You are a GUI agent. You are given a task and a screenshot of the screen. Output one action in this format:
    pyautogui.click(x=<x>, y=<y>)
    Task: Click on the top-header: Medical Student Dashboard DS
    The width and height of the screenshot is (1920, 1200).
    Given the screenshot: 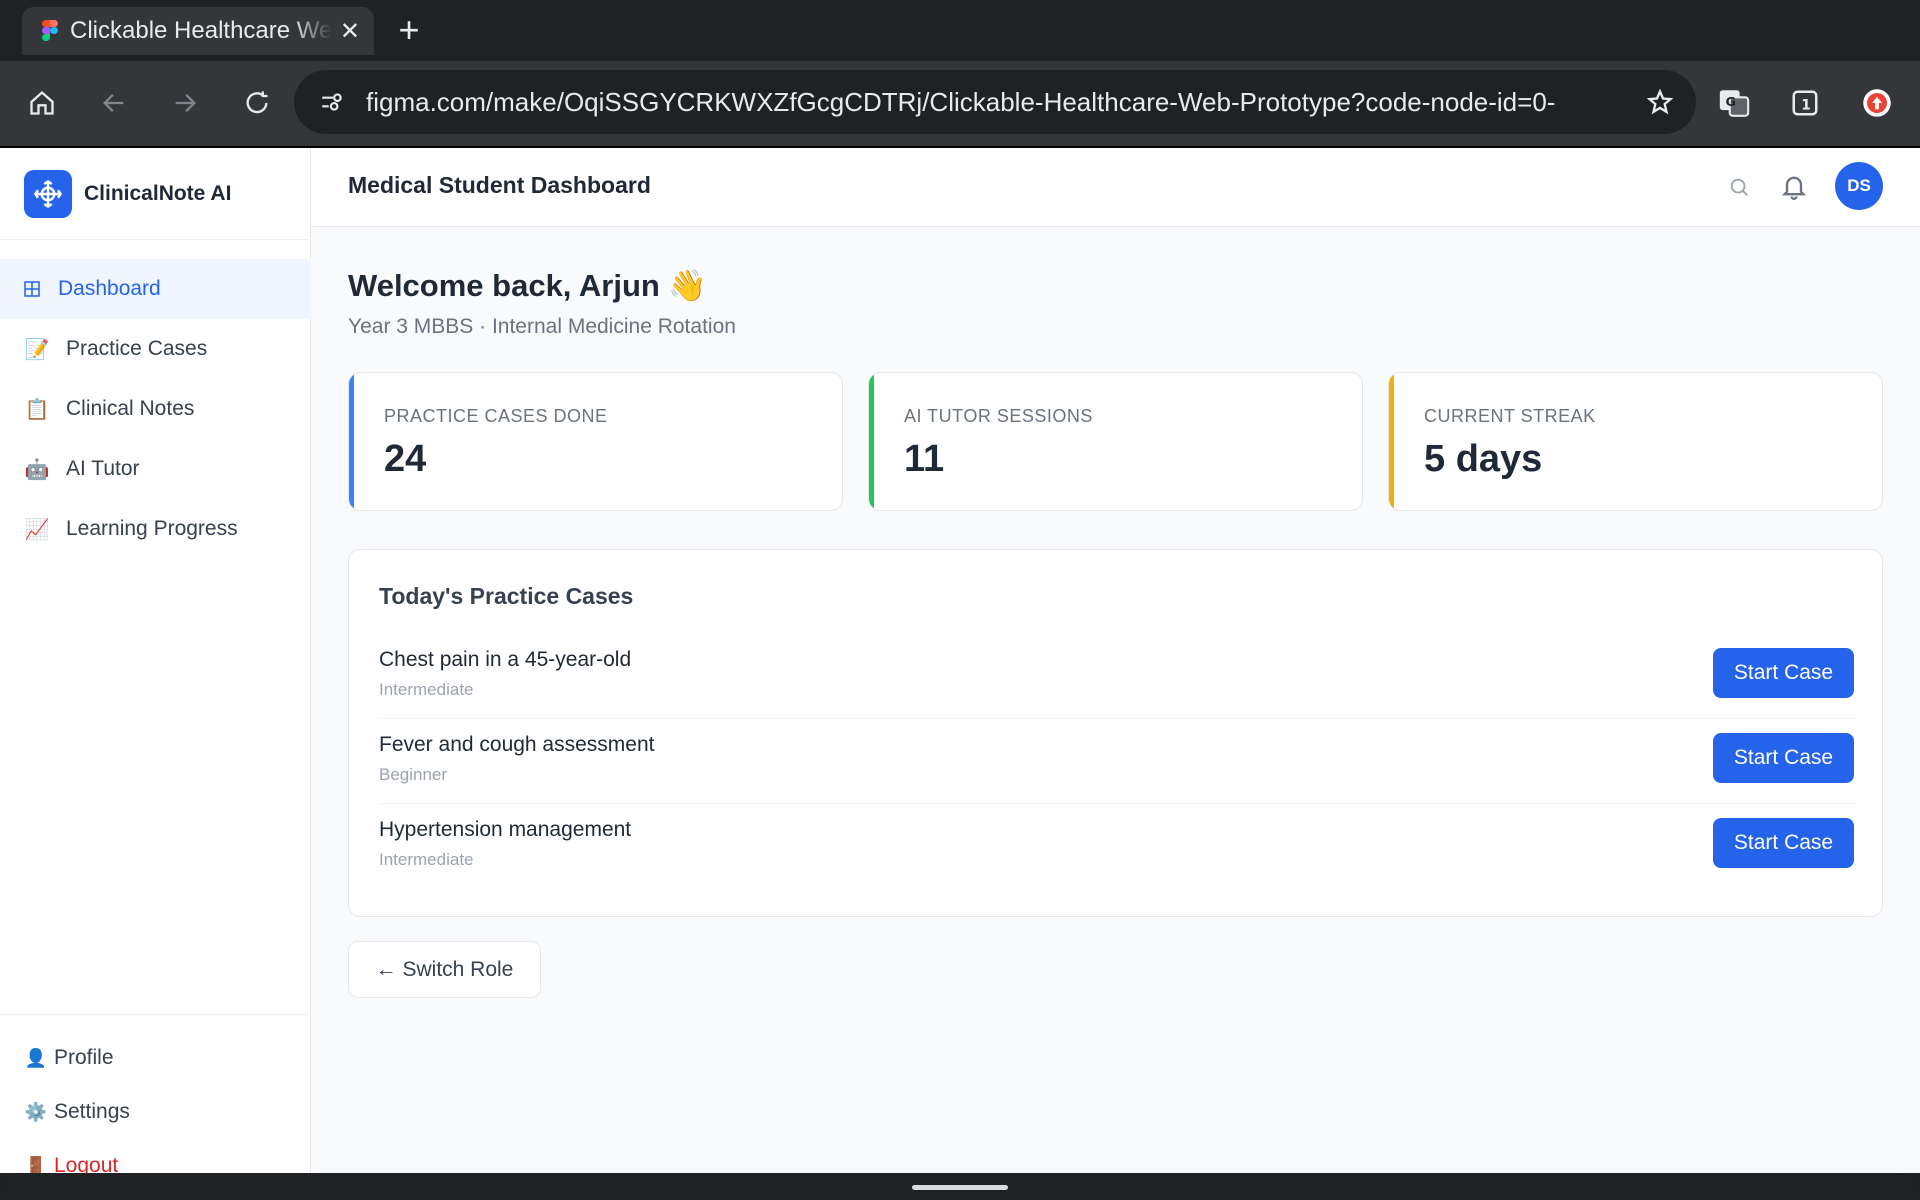 What is the action you would take?
    pyautogui.click(x=1115, y=187)
    